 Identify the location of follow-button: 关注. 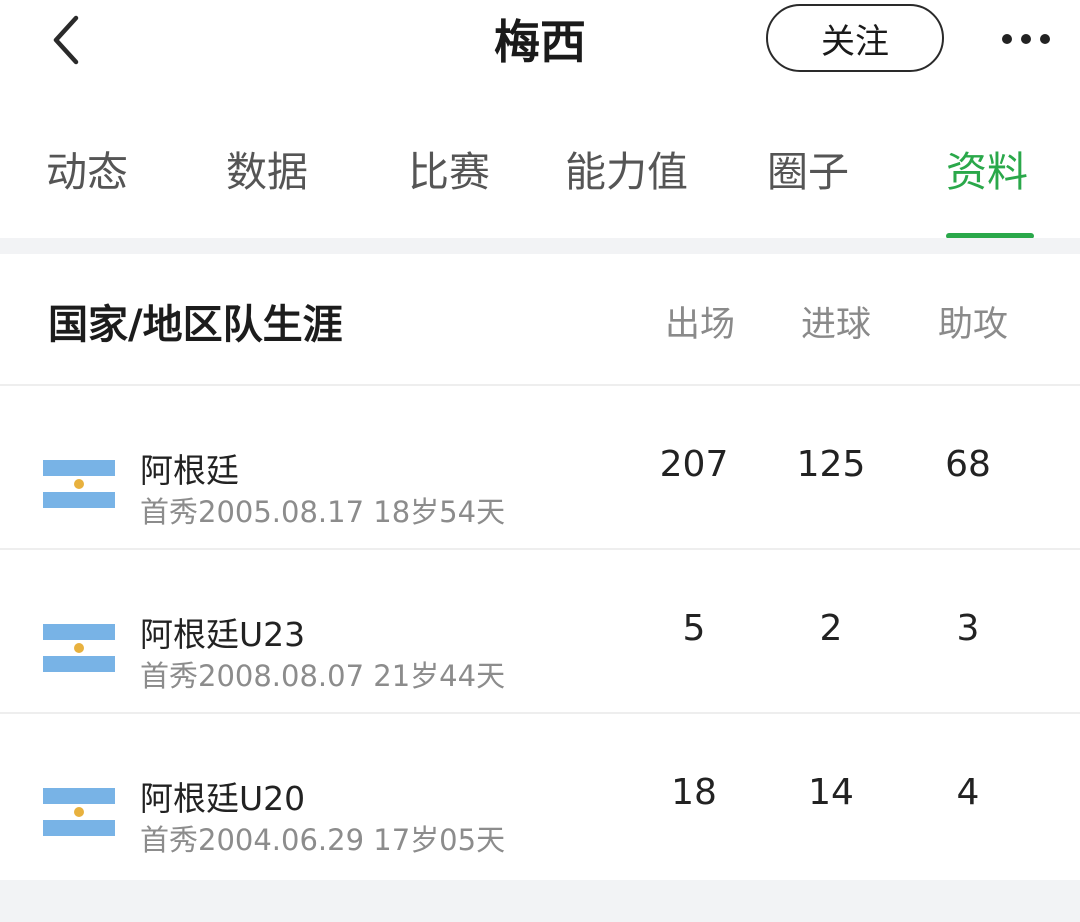
(855, 38).